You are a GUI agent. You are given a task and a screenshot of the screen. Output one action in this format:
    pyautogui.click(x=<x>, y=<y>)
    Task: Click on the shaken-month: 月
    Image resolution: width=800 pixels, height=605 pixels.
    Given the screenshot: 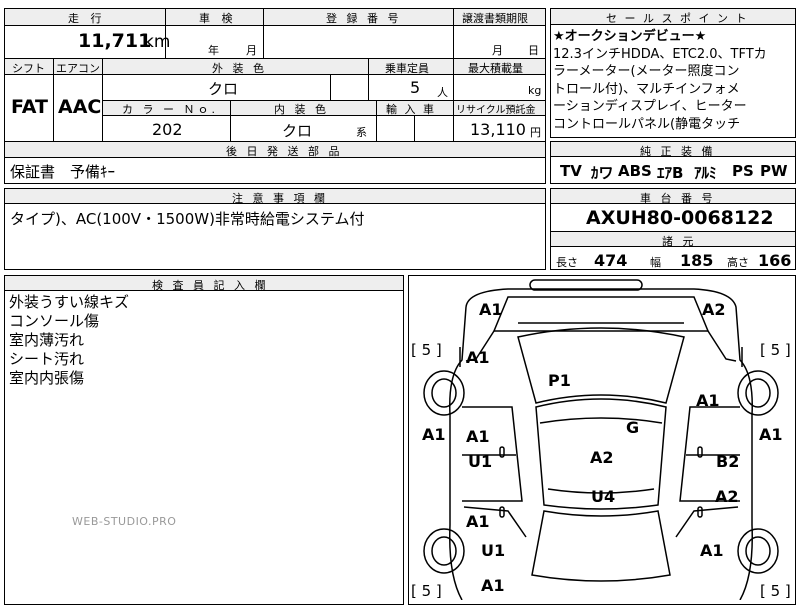 What is the action you would take?
    pyautogui.click(x=251, y=50)
    